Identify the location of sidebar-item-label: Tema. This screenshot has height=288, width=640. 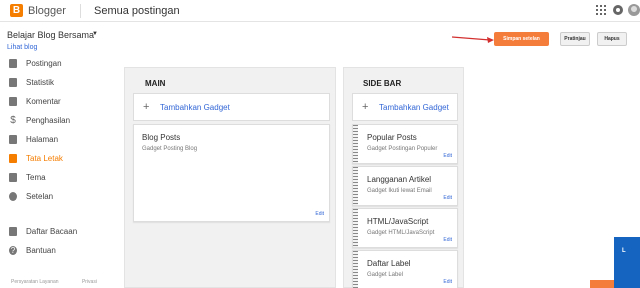
(36, 177).